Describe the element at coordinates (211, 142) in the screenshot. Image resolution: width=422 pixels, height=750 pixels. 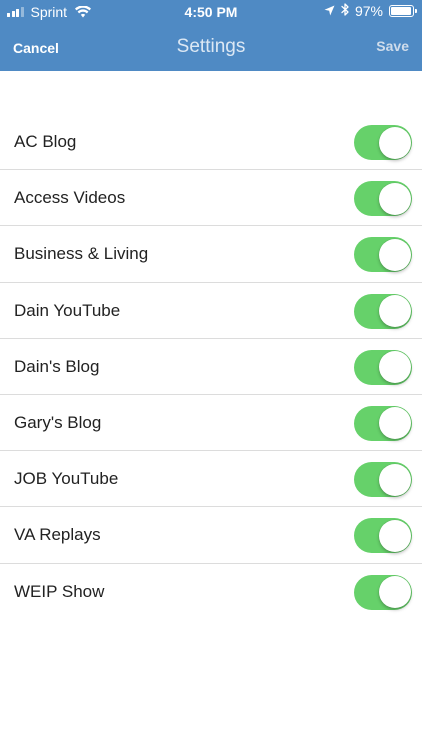
I see `list-item: AC Blog` at that location.